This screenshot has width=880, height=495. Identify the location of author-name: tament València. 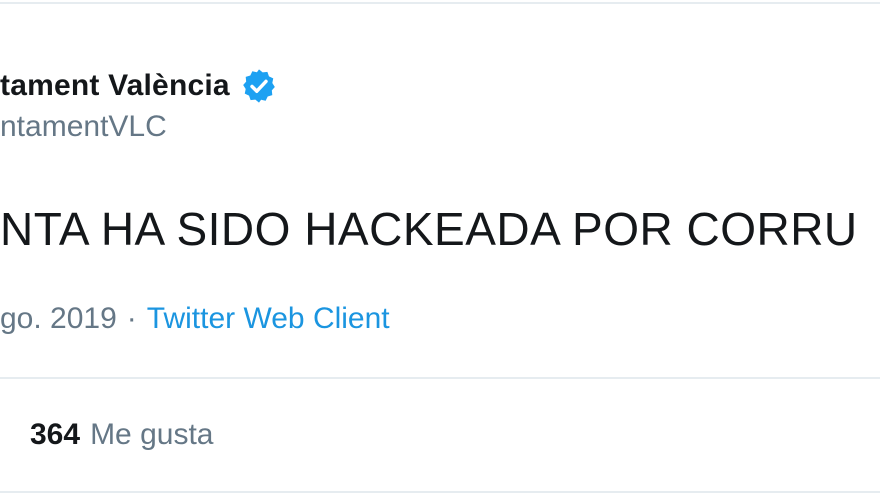
(115, 86).